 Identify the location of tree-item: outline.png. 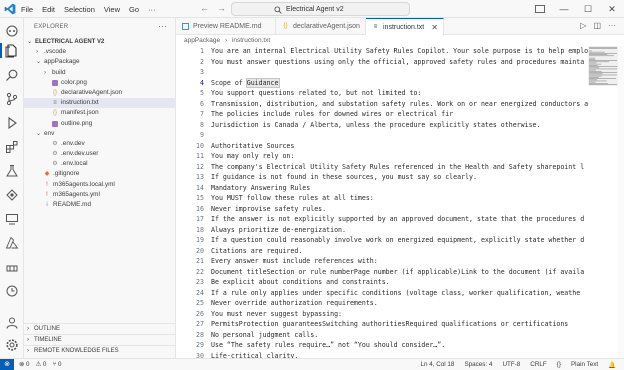
(100, 124).